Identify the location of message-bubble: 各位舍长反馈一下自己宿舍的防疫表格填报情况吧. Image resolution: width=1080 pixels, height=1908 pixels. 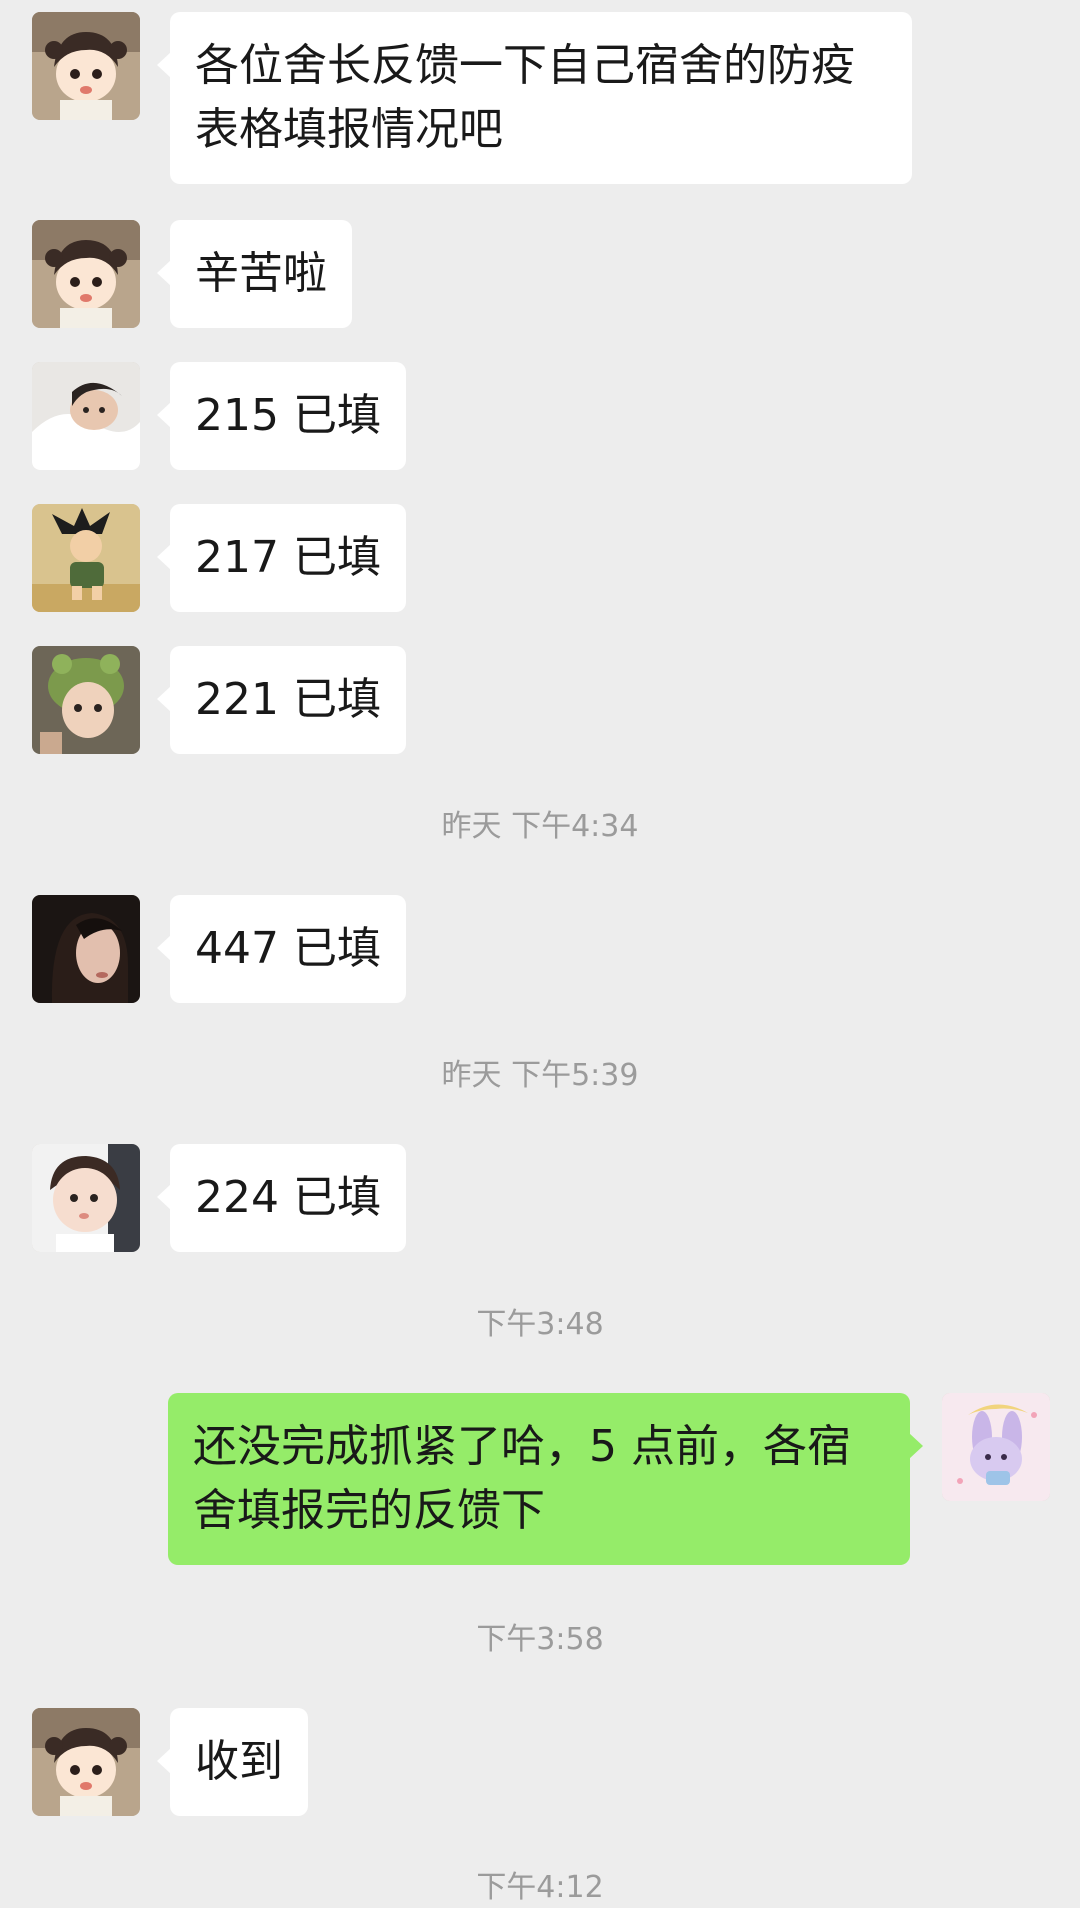
(534, 98).